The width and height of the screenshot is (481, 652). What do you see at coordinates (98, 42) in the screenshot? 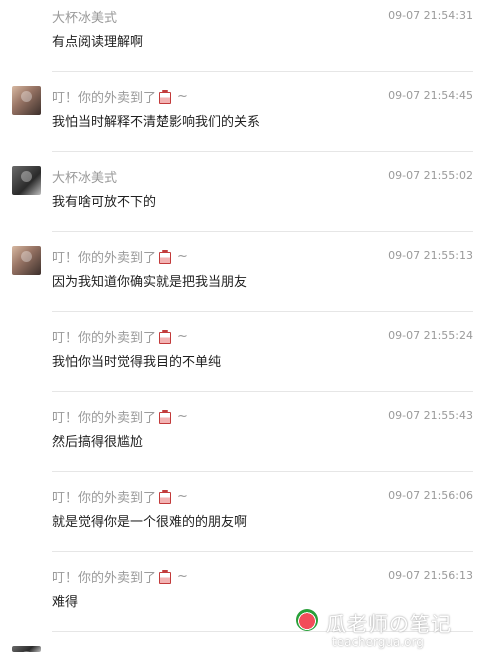
I see `message-text: 有点阅读理解啊` at bounding box center [98, 42].